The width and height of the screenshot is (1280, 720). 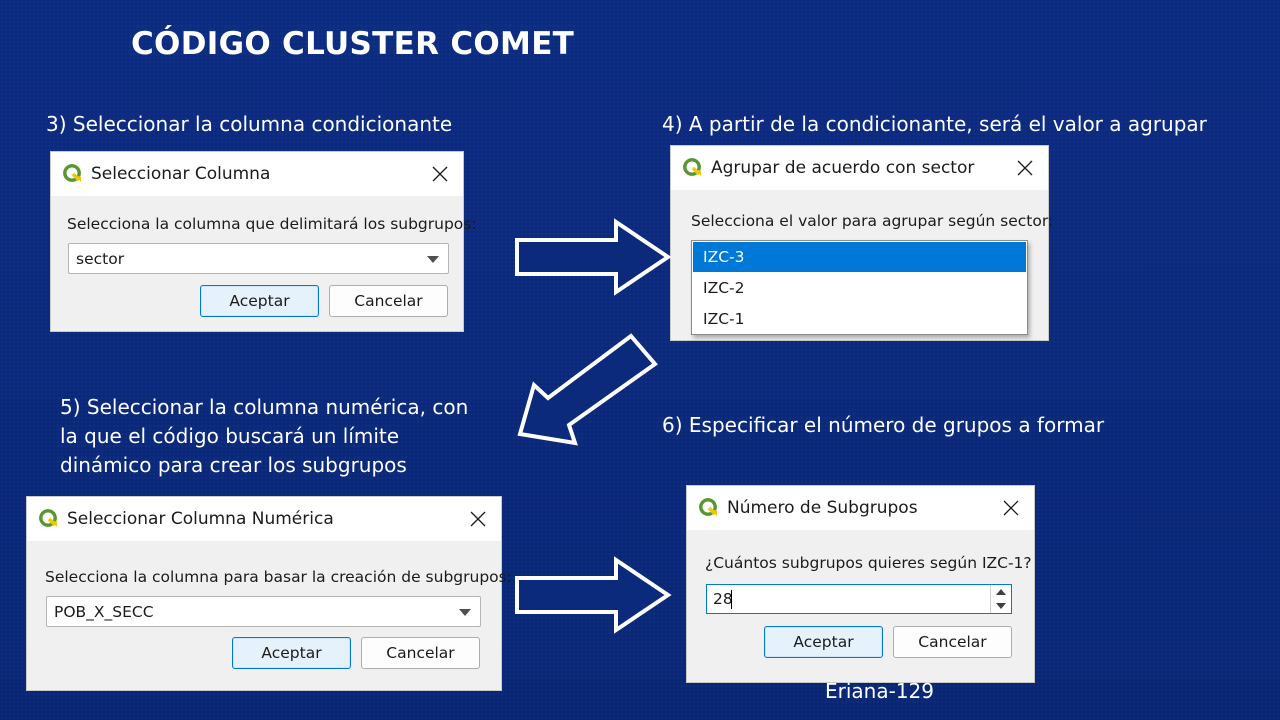 What do you see at coordinates (843, 168) in the screenshot?
I see `dialog-title: Agrupar de acuerdo con sector` at bounding box center [843, 168].